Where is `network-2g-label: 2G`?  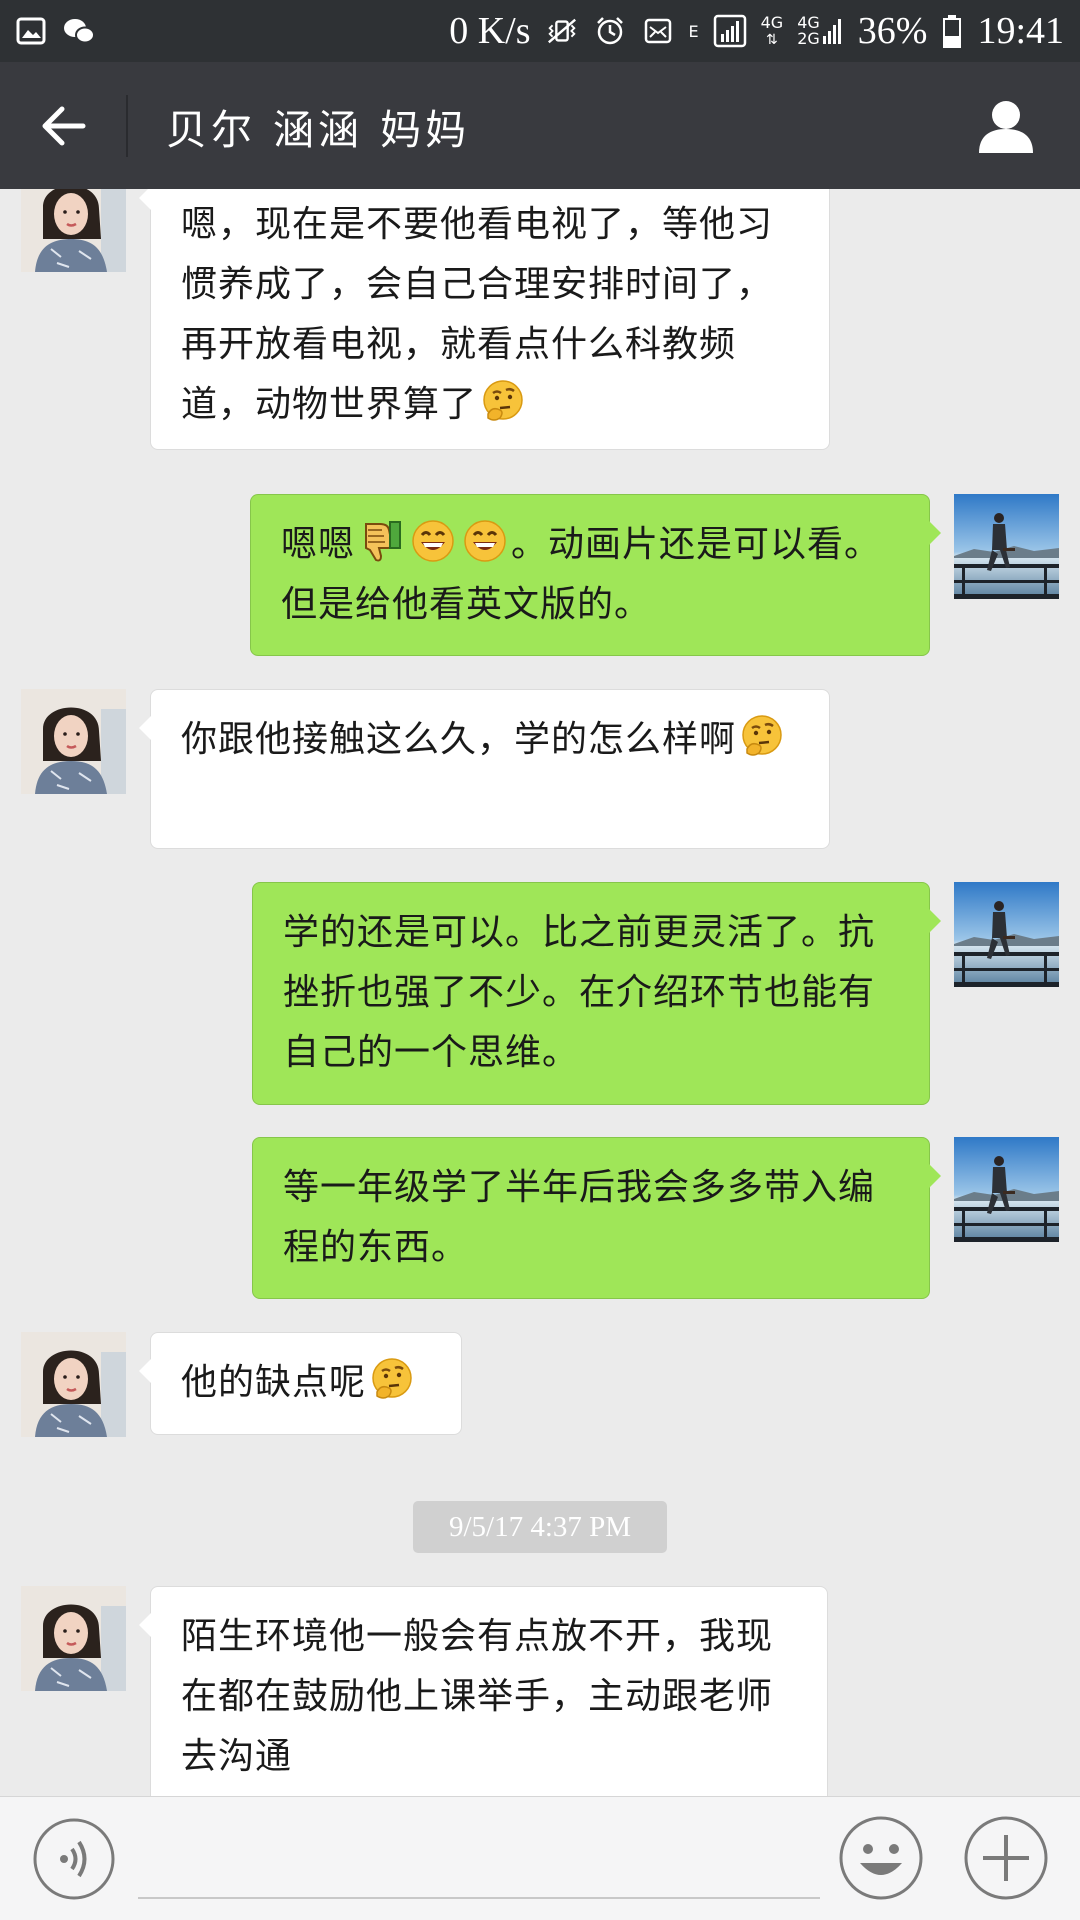 network-2g-label: 2G is located at coordinates (808, 38).